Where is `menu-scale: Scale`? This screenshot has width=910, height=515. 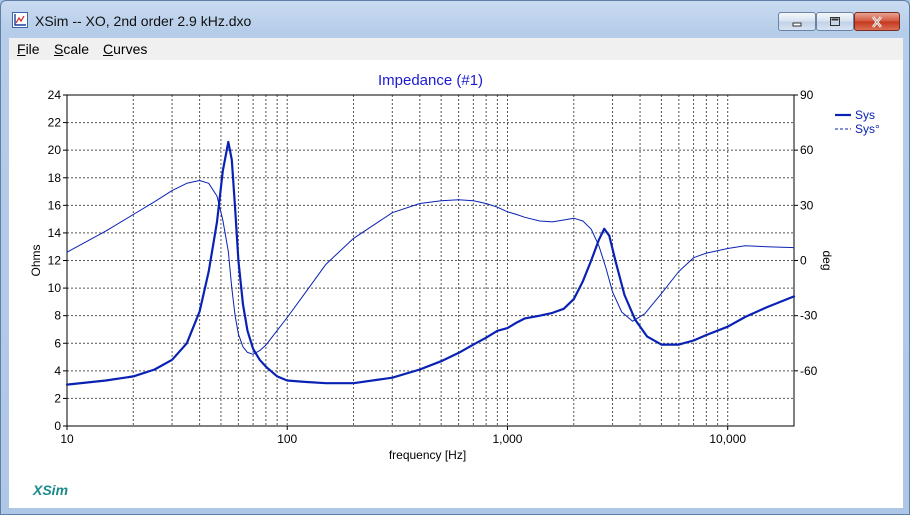 menu-scale: Scale is located at coordinates (71, 49).